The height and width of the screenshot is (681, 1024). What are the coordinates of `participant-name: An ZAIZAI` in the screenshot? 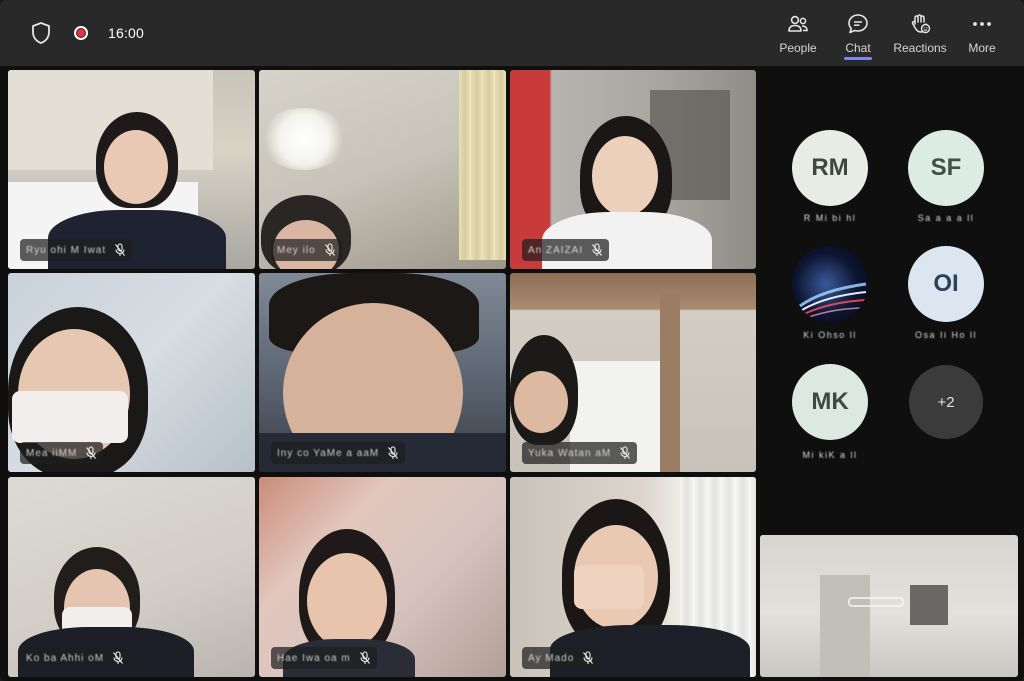 It's located at (556, 250).